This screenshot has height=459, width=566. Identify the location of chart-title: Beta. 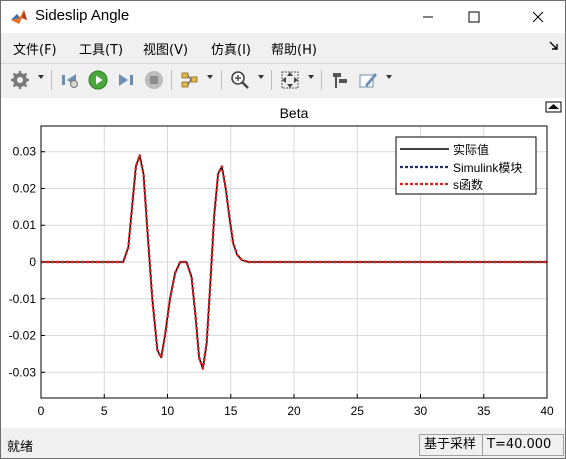
(294, 113).